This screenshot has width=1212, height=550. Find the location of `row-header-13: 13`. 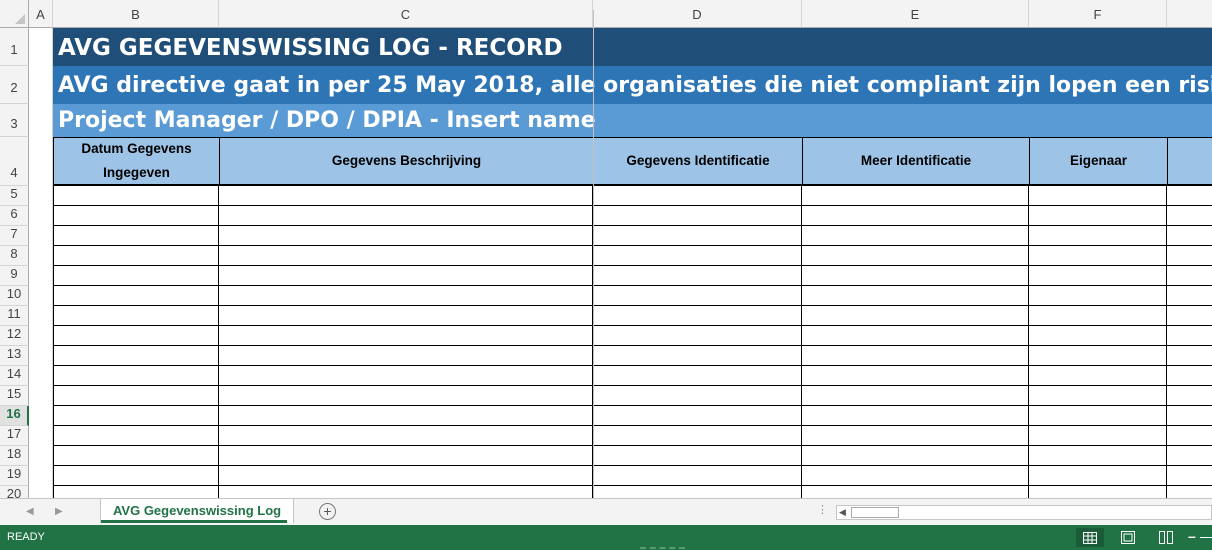

row-header-13: 13 is located at coordinates (14, 356).